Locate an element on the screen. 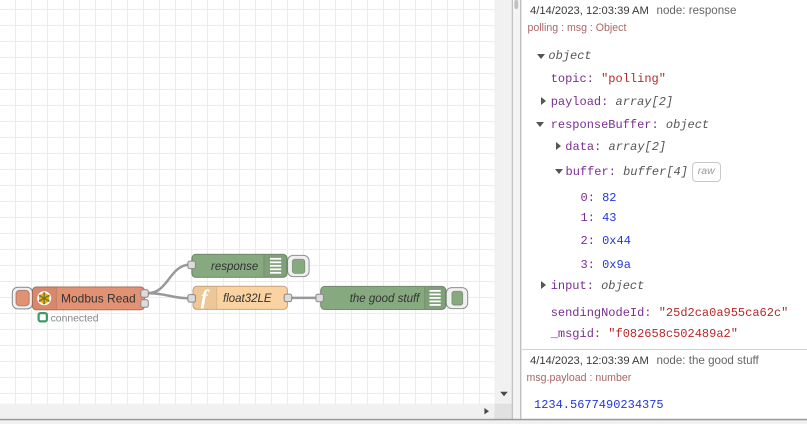 The width and height of the screenshot is (807, 424). svg-text: the good stuff is located at coordinates (385, 299).